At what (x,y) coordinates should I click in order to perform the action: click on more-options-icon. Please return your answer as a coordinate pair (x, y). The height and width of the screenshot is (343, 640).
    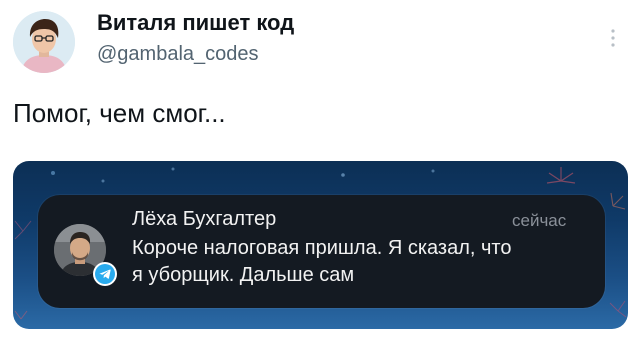
    Looking at the image, I should click on (613, 38).